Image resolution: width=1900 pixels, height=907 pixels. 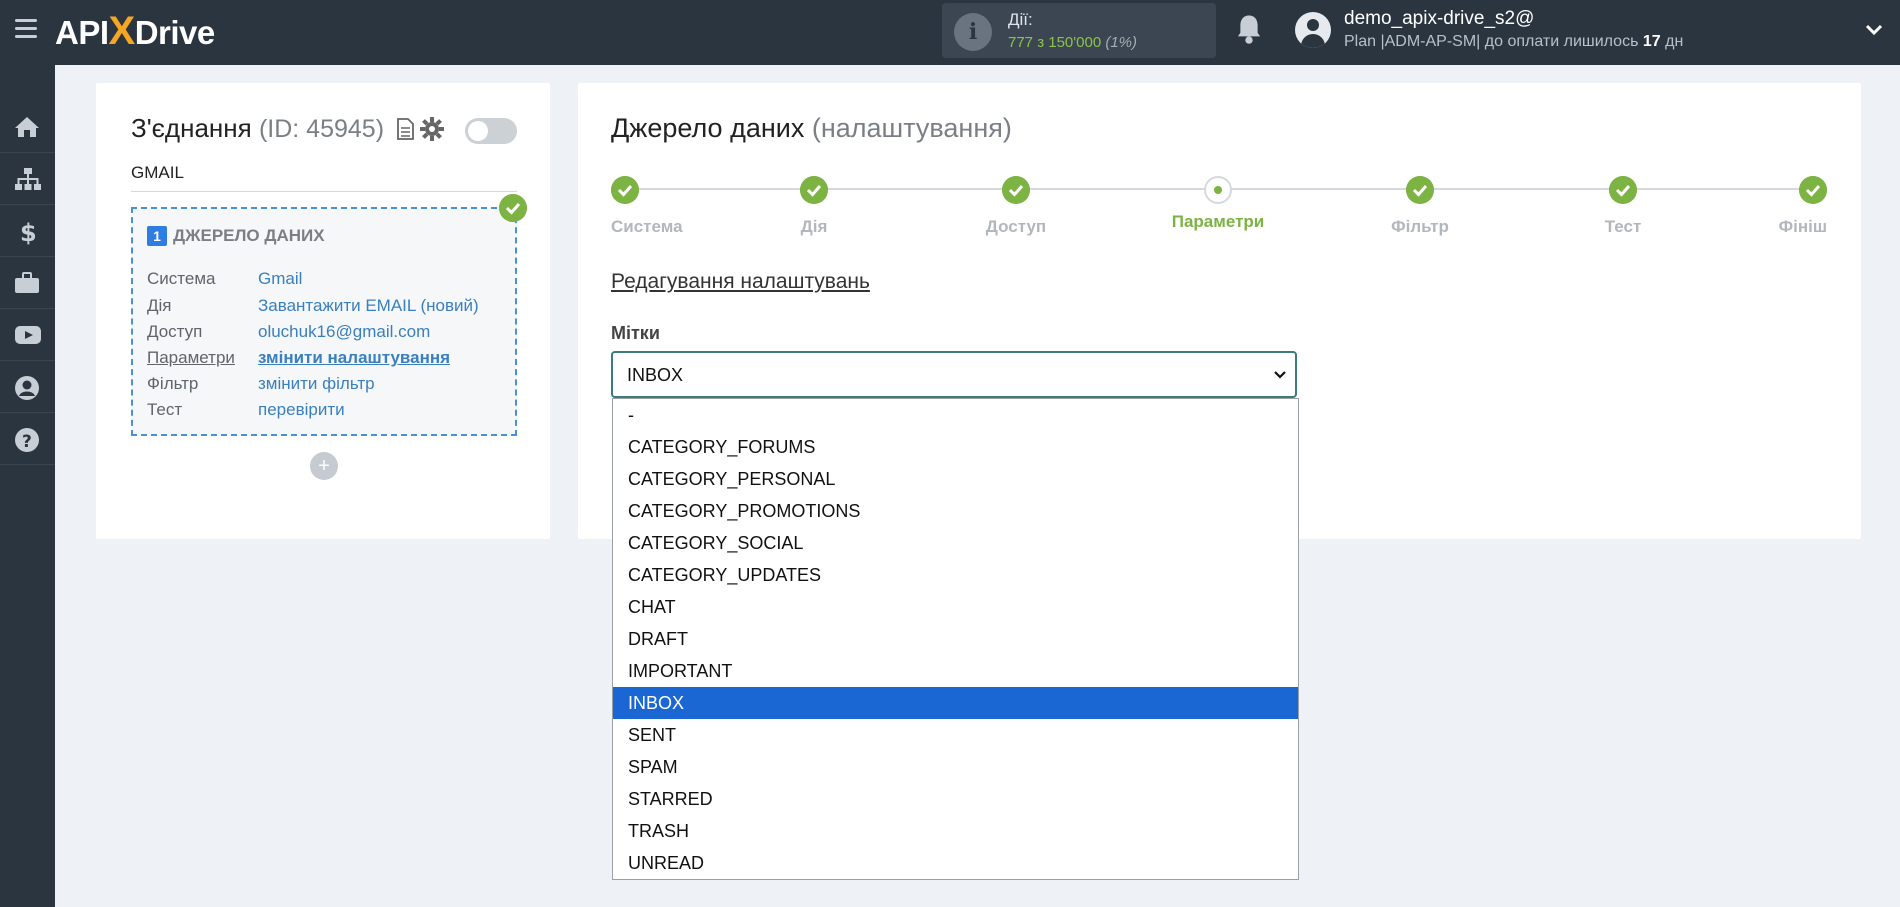 I want to click on step-finish: Фініш, so click(x=1767, y=206).